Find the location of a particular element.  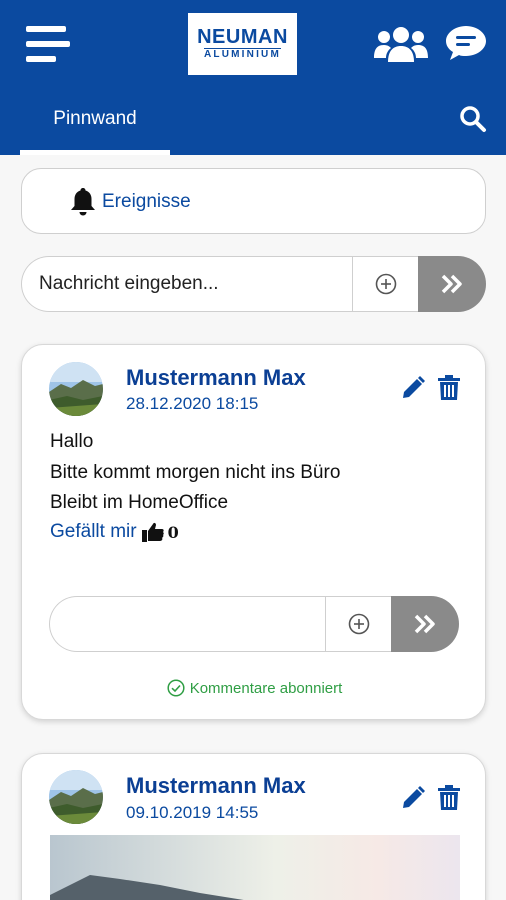

menu-button is located at coordinates (48, 44).